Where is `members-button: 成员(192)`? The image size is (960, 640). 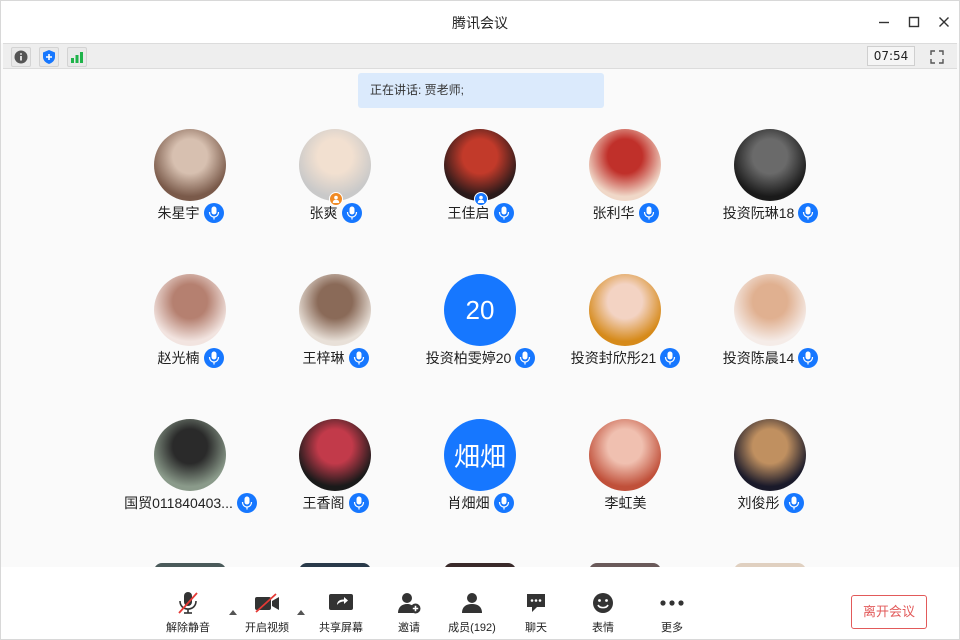
members-button: 成员(192) is located at coordinates (472, 613).